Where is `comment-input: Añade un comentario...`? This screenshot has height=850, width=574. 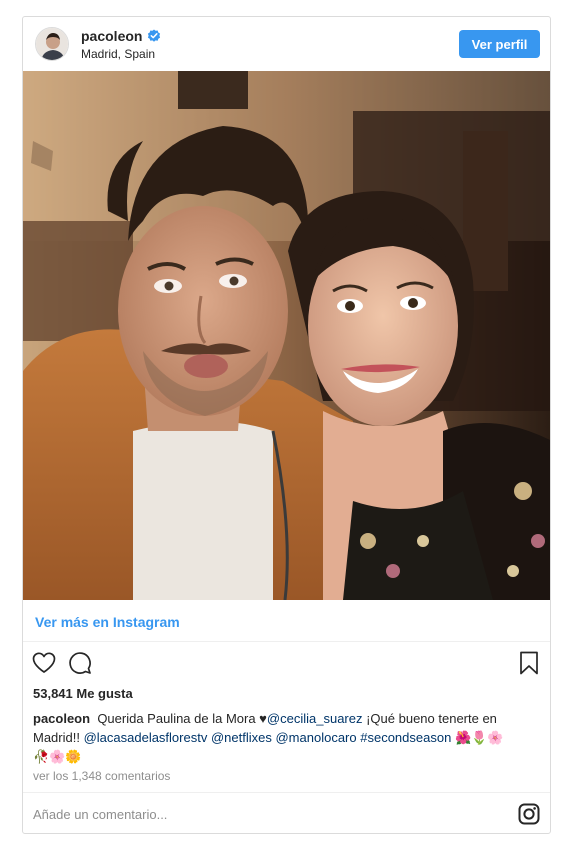 comment-input: Añade un comentario... is located at coordinates (100, 814).